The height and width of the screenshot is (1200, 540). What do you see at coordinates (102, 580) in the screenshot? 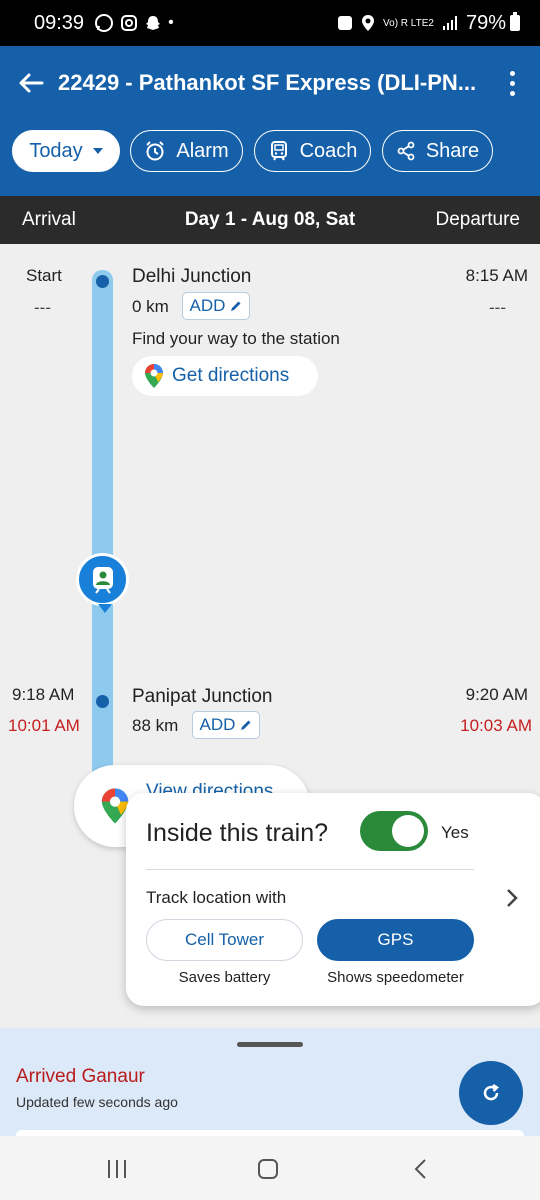
I see `train-passenger-icon` at bounding box center [102, 580].